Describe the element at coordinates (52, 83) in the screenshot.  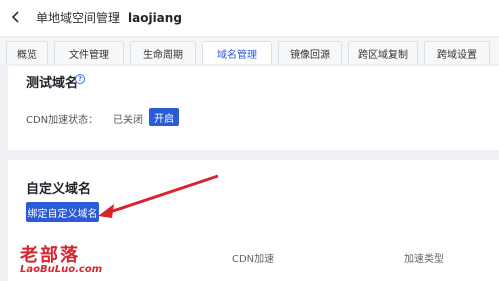
I see `test-domain-title: 测试域名` at that location.